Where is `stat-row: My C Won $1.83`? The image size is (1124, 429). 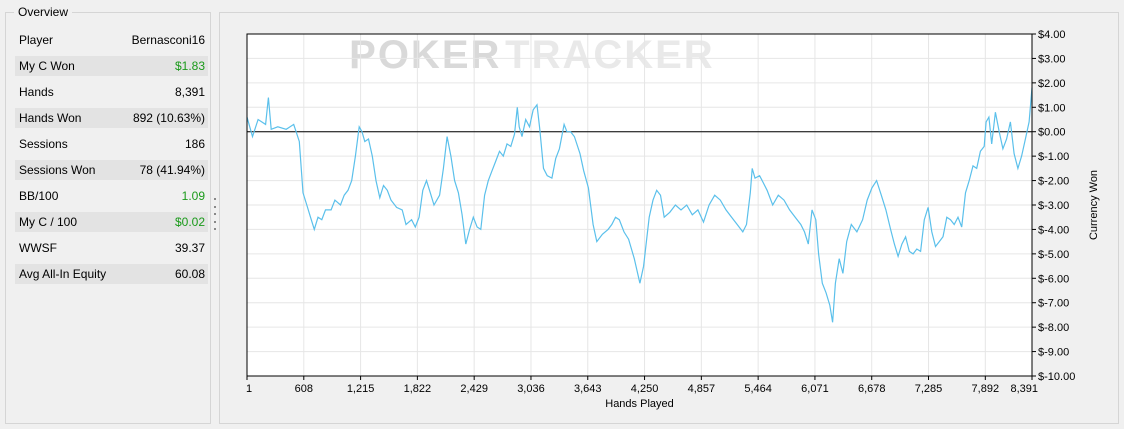 stat-row: My C Won $1.83 is located at coordinates (111, 66).